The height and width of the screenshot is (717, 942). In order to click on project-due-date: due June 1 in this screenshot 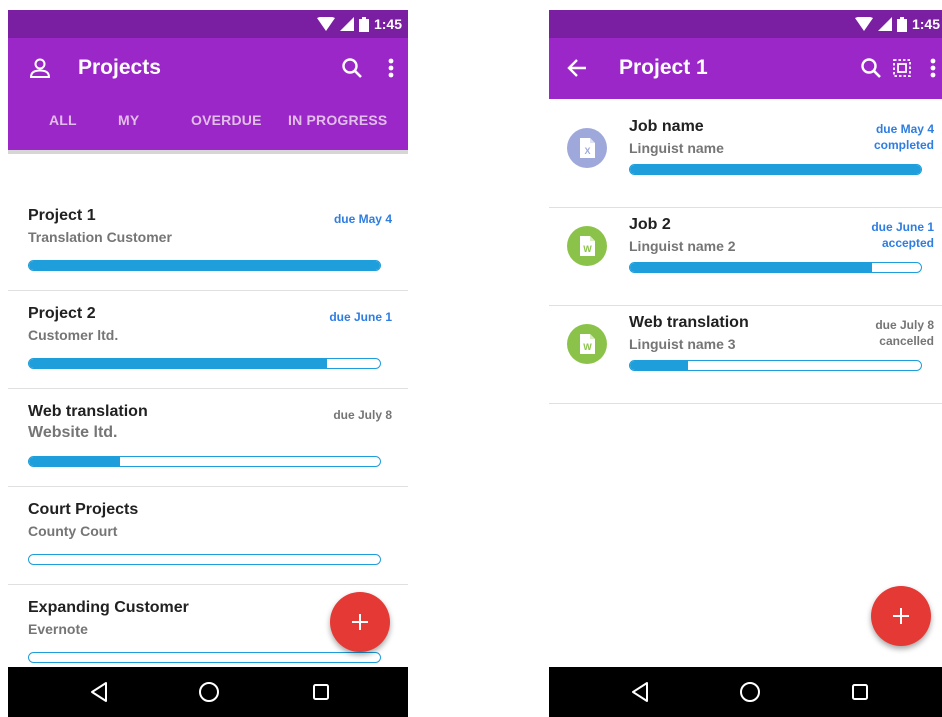, I will do `click(360, 317)`.